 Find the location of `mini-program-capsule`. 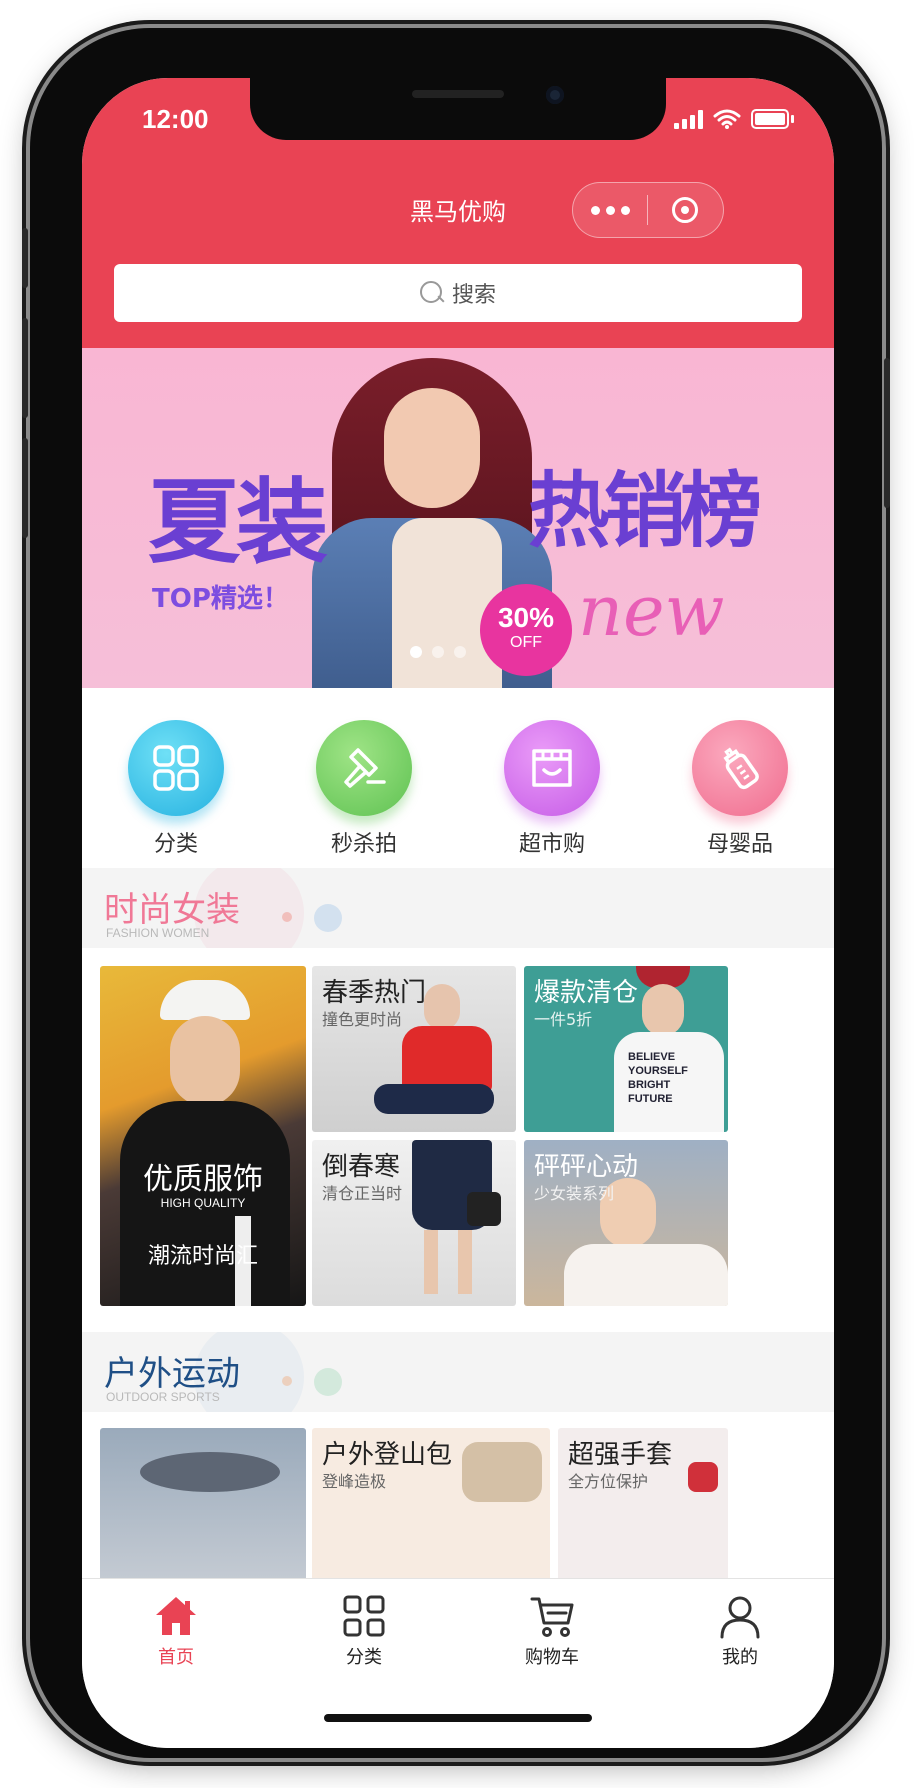

mini-program-capsule is located at coordinates (648, 210).